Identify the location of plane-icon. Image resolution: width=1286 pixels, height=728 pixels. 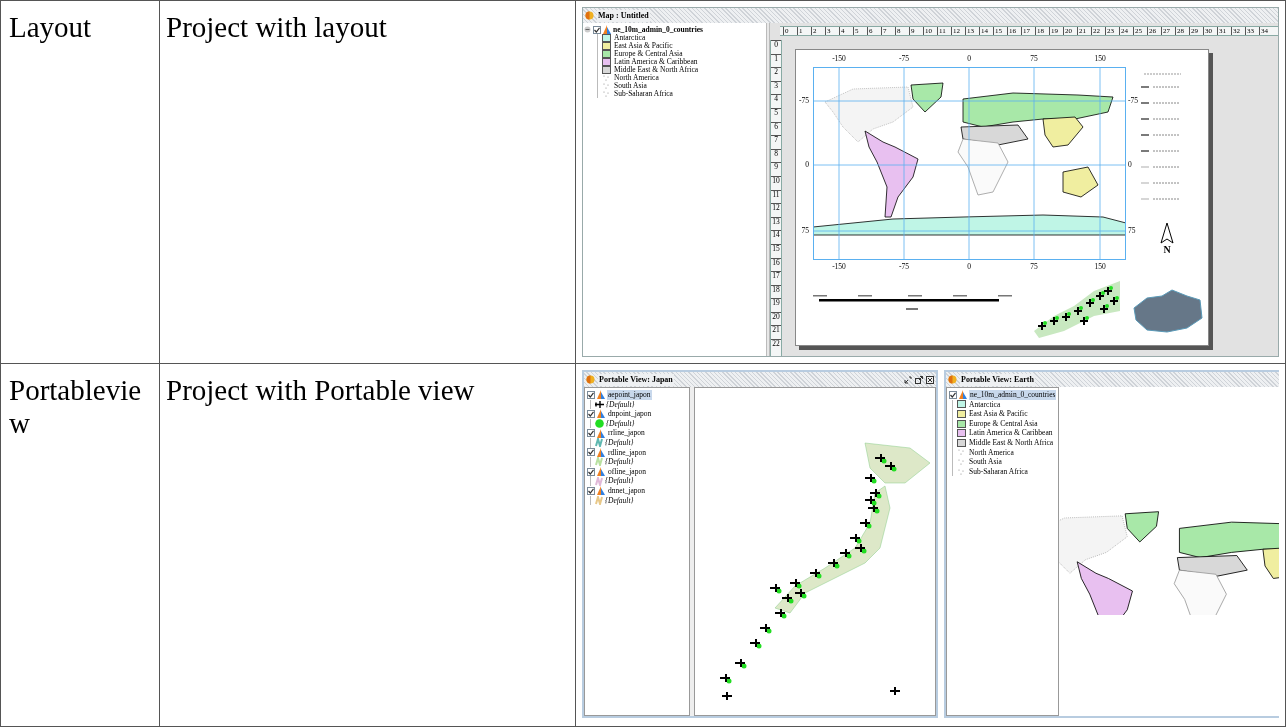
(599, 404).